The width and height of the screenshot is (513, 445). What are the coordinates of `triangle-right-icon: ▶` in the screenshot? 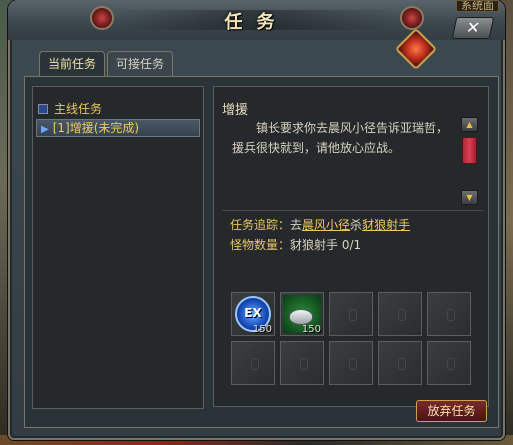 It's located at (45, 129).